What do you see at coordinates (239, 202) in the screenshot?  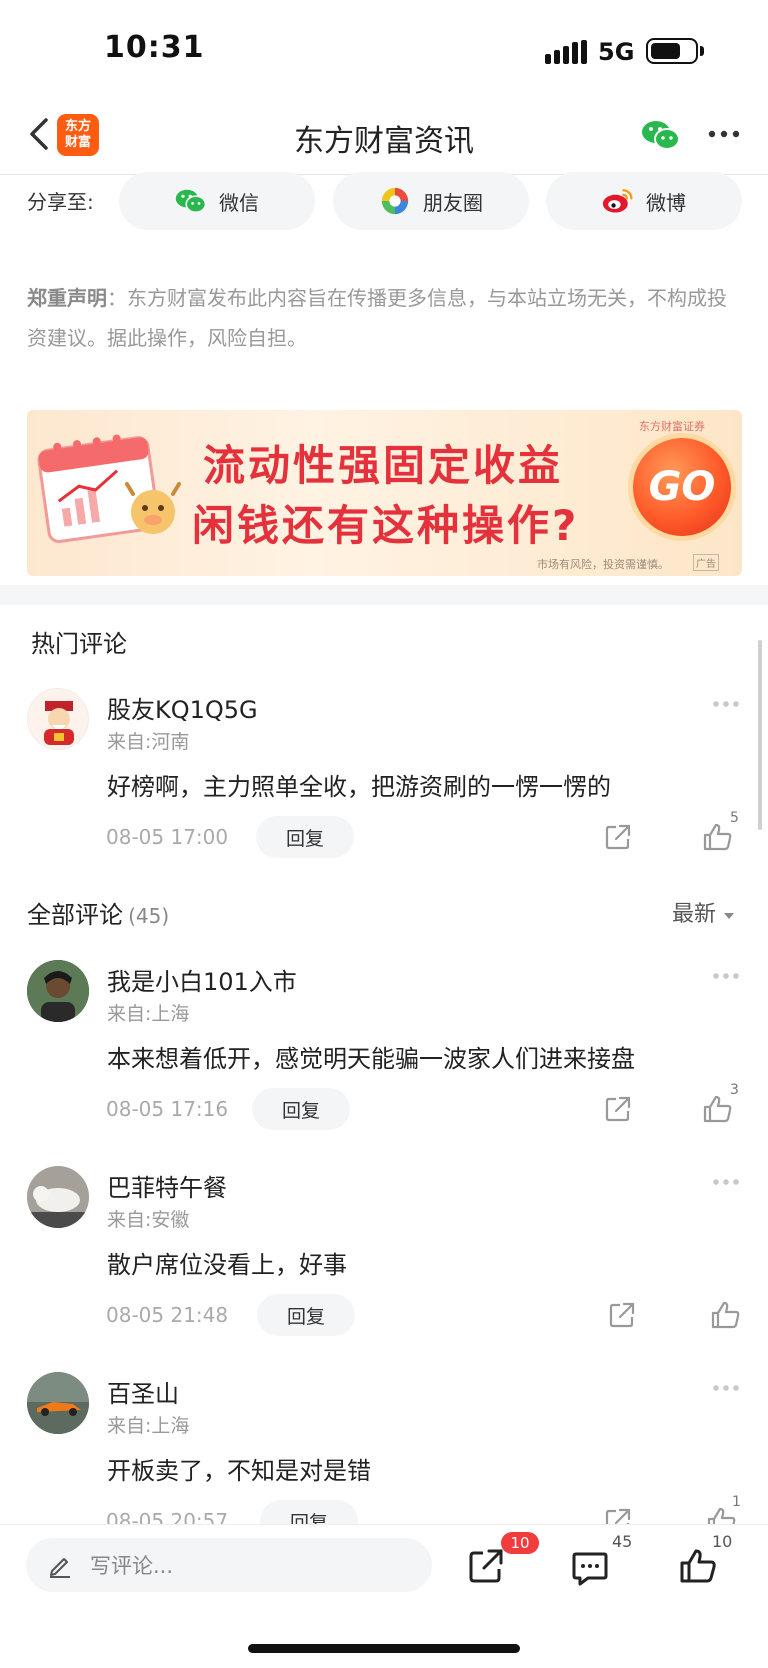 I see `share-wechat-label: 微信` at bounding box center [239, 202].